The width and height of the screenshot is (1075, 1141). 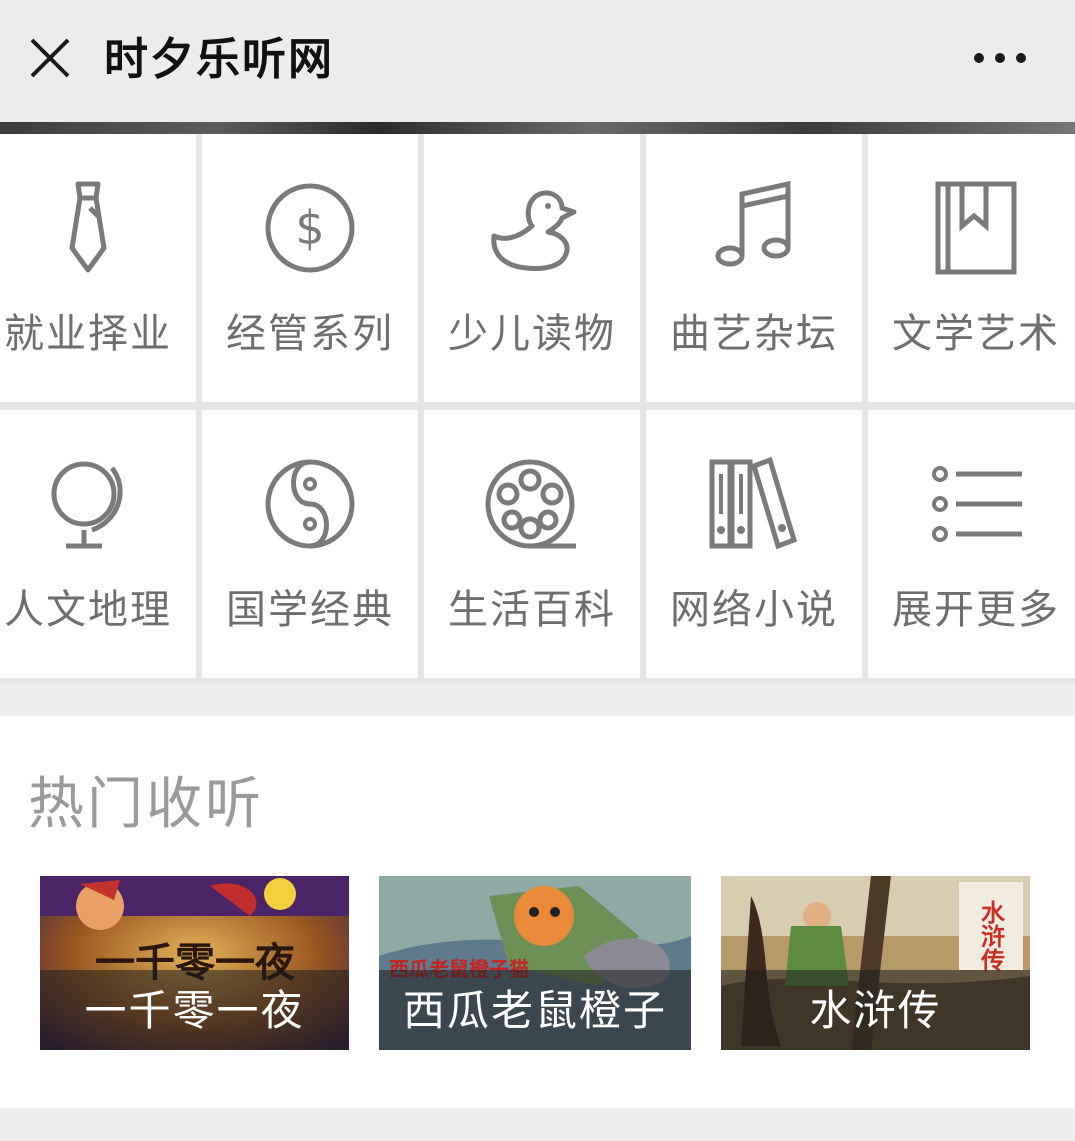 What do you see at coordinates (146, 804) in the screenshot?
I see `section-title: 热门收听` at bounding box center [146, 804].